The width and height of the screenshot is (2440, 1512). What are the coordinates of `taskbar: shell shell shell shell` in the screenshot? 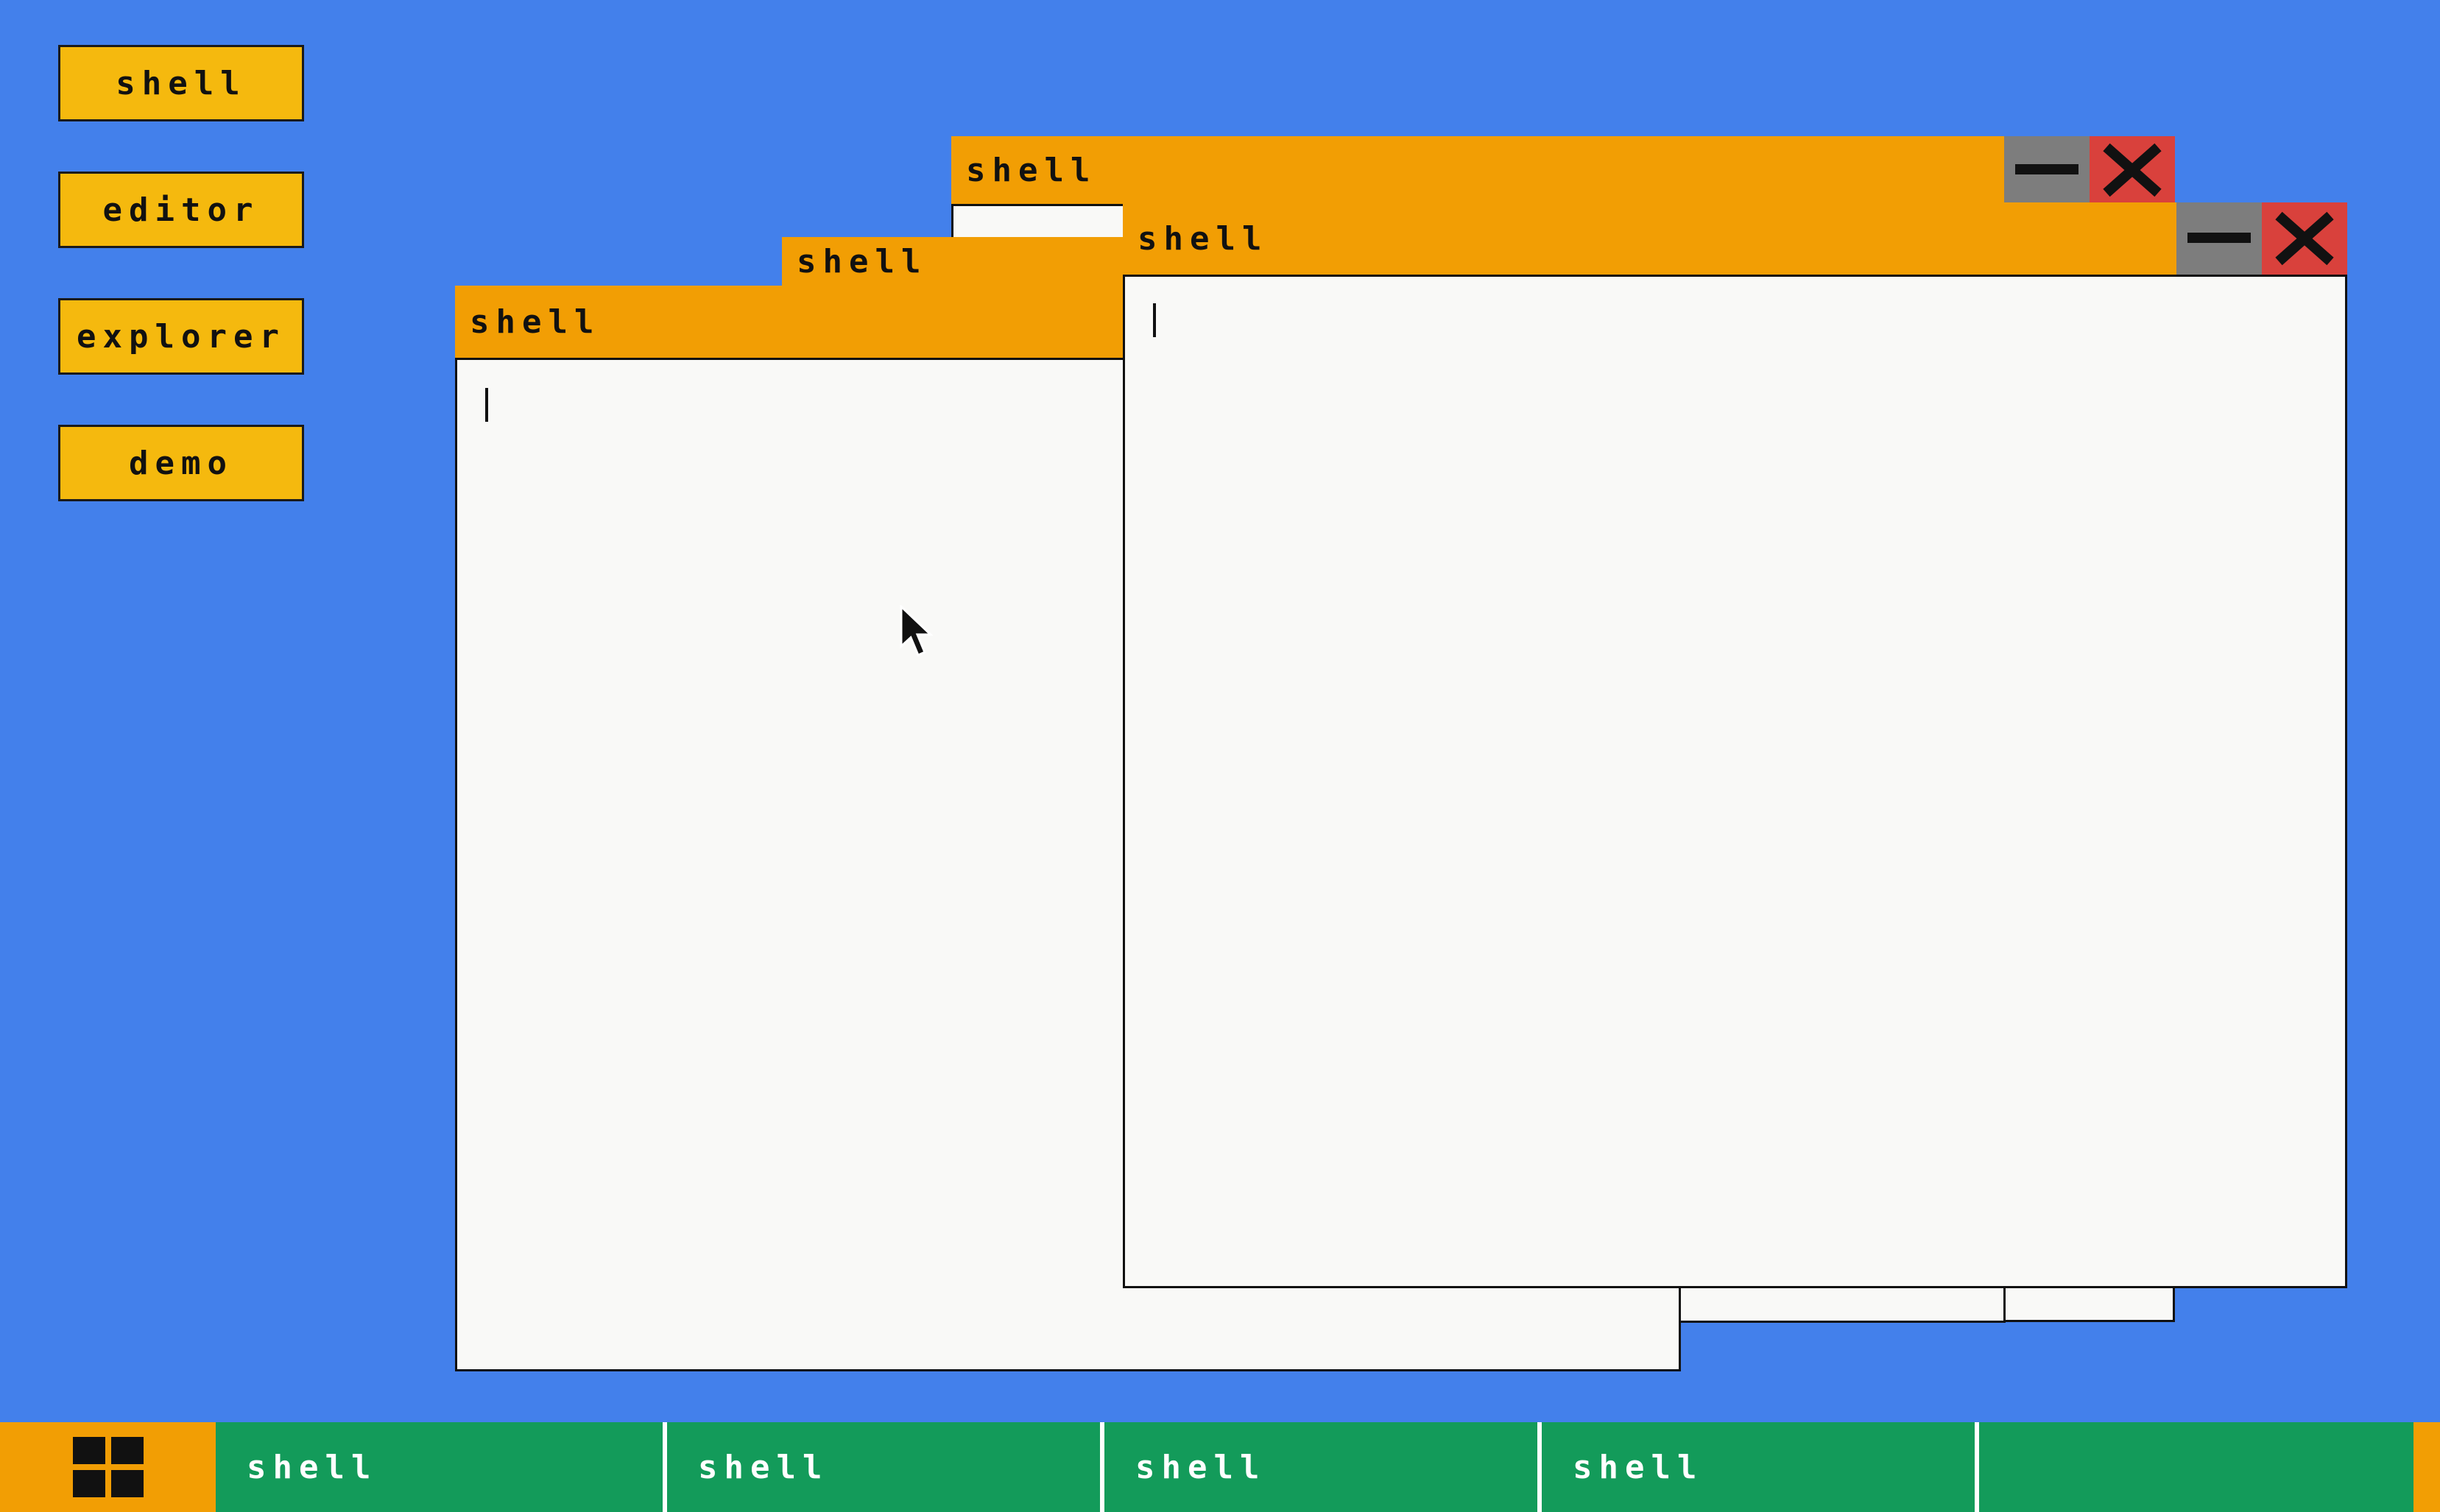 It's located at (1220, 1467).